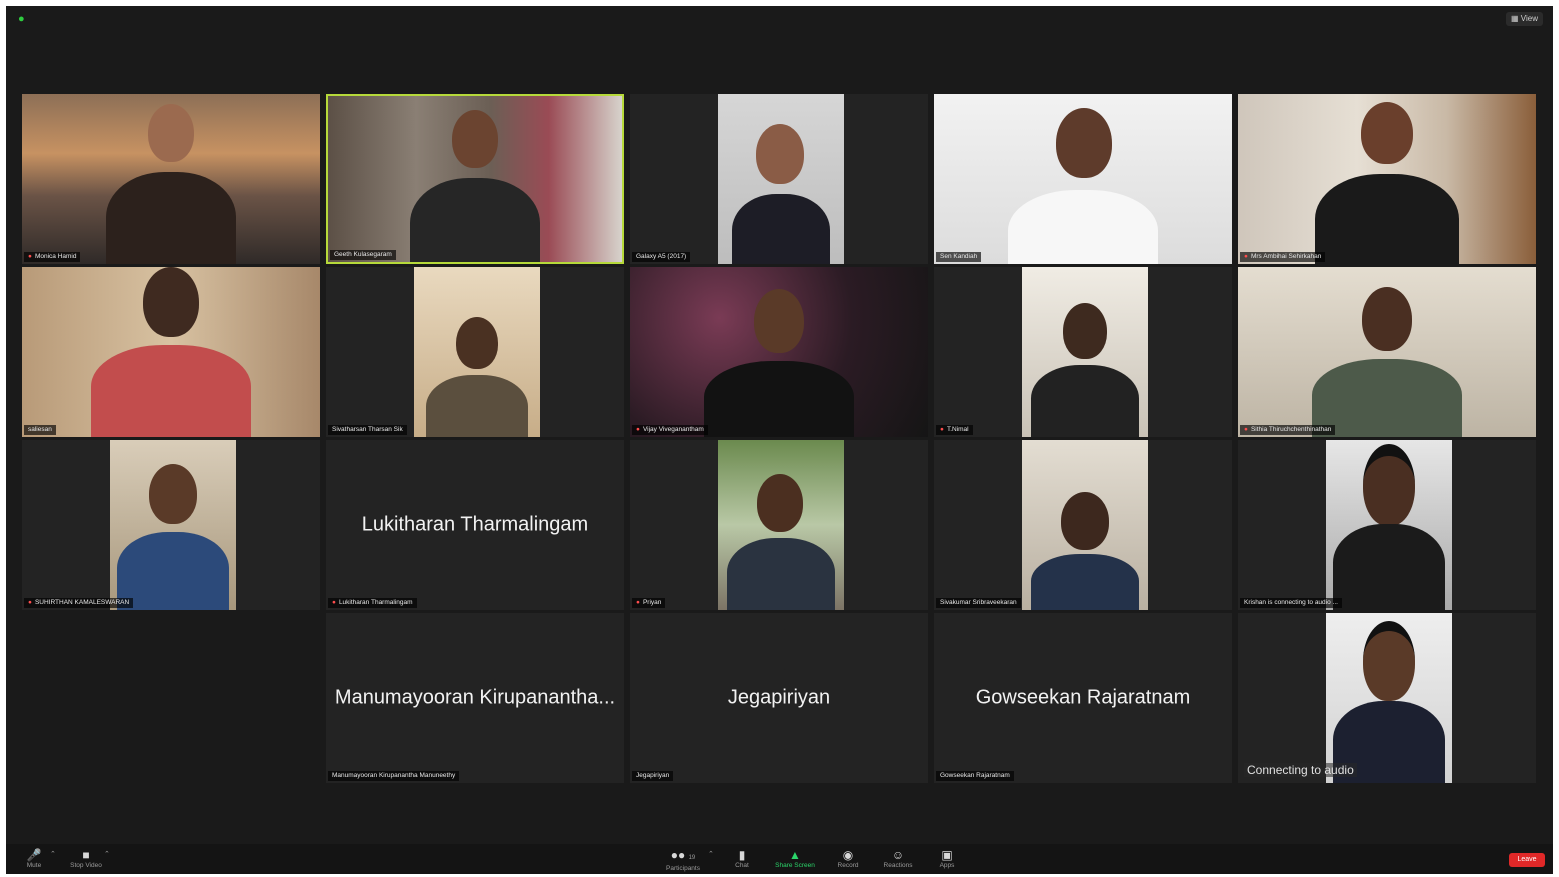 This screenshot has height=877, width=1559. Describe the element at coordinates (86, 858) in the screenshot. I see `stop-video-button: ■ Stop Video` at that location.